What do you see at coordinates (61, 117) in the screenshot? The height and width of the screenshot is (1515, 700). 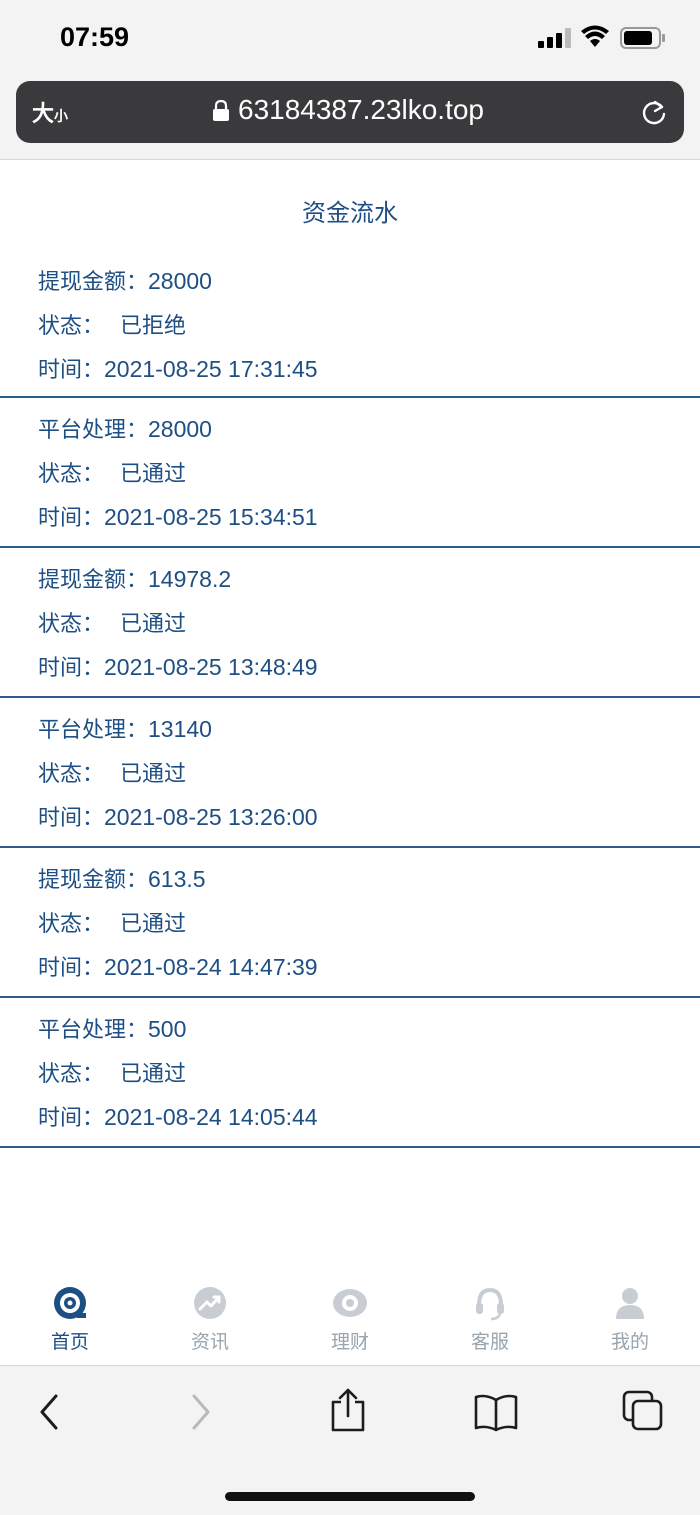 I see `text-size-label-small: 小` at bounding box center [61, 117].